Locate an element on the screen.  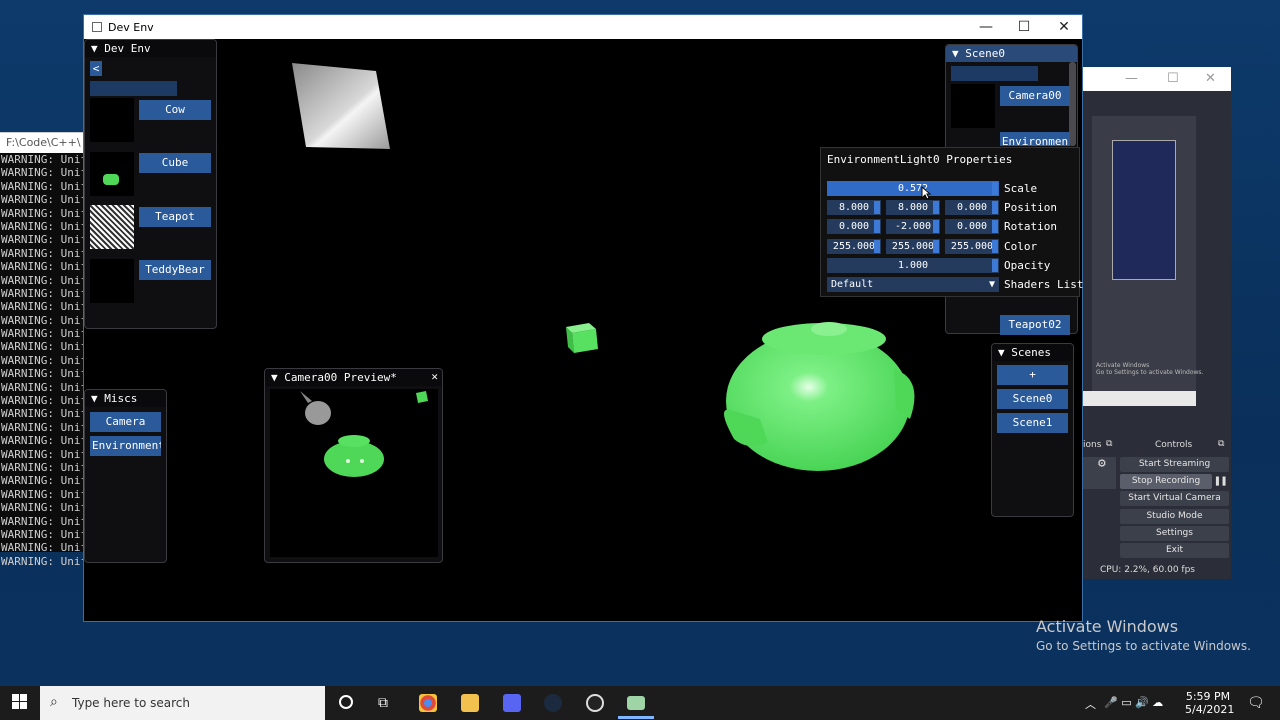
misc-button-camera: Camera is located at coordinates (125, 422).